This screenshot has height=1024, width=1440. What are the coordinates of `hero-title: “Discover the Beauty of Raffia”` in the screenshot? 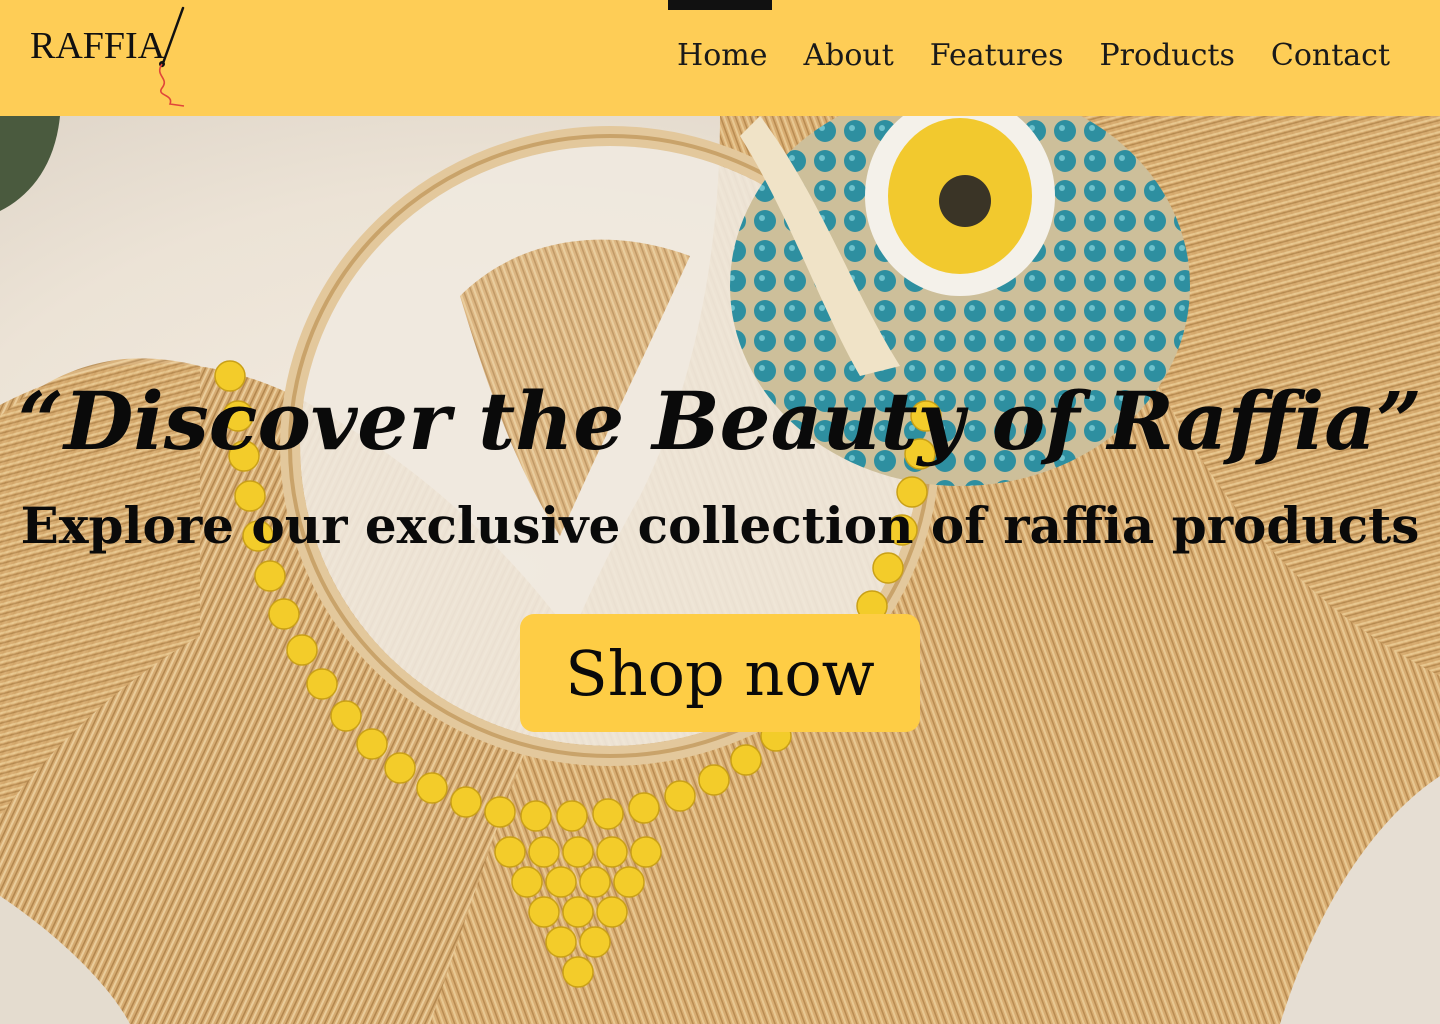 It's located at (720, 421).